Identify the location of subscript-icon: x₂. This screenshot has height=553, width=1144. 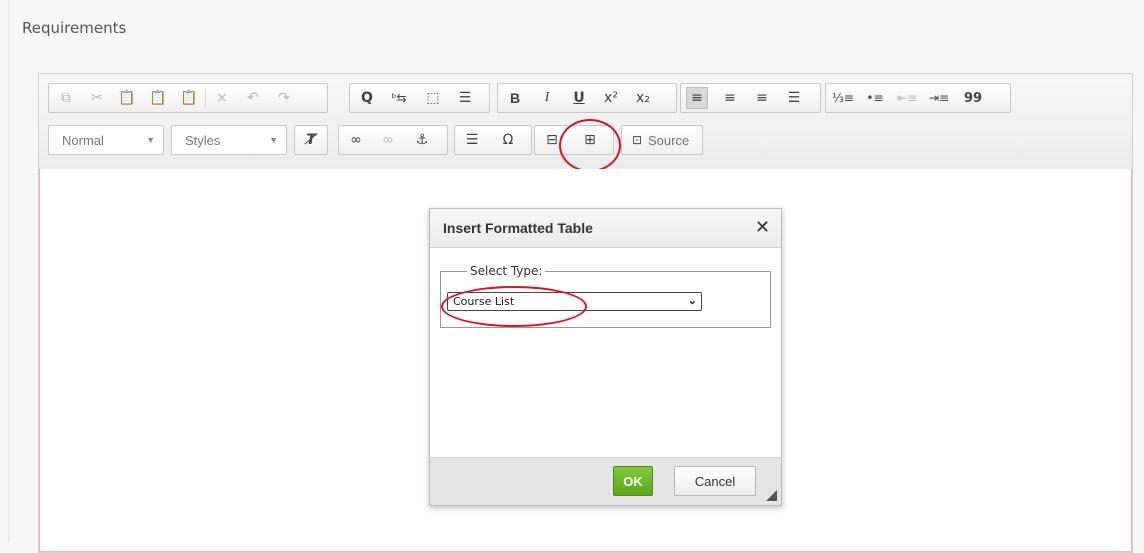
(643, 98).